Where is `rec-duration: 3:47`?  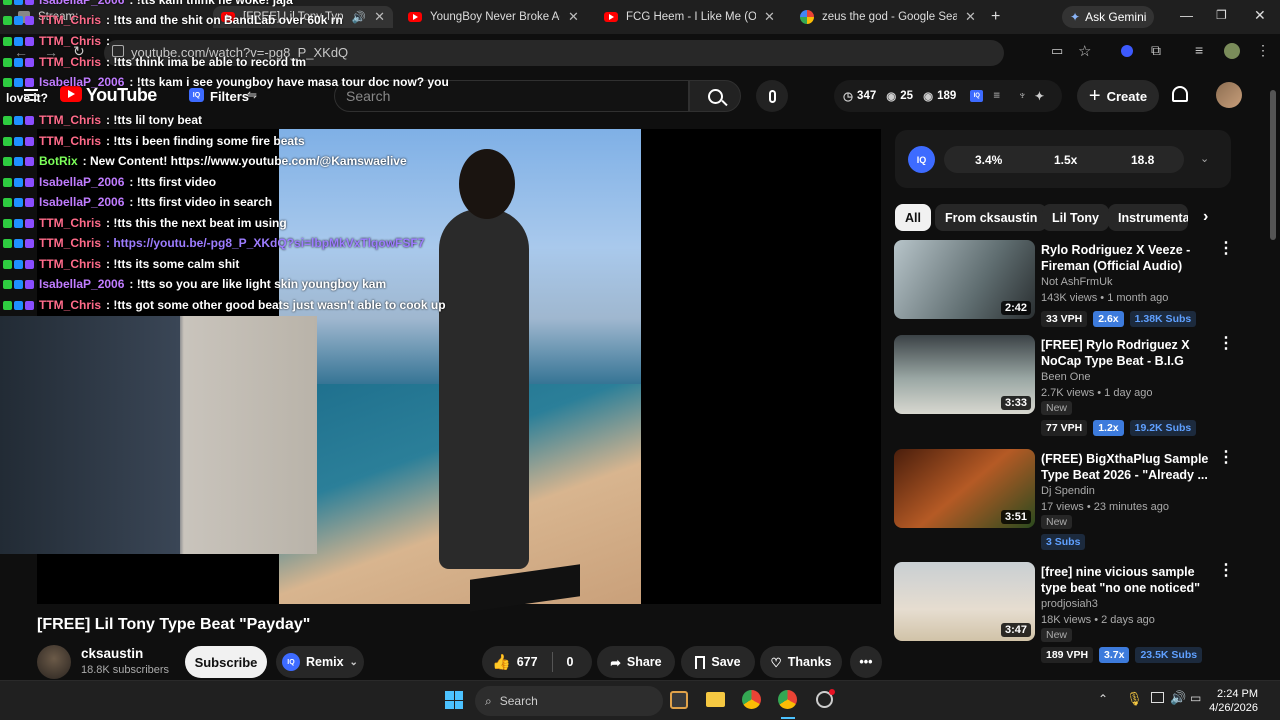 rec-duration: 3:47 is located at coordinates (1015, 630).